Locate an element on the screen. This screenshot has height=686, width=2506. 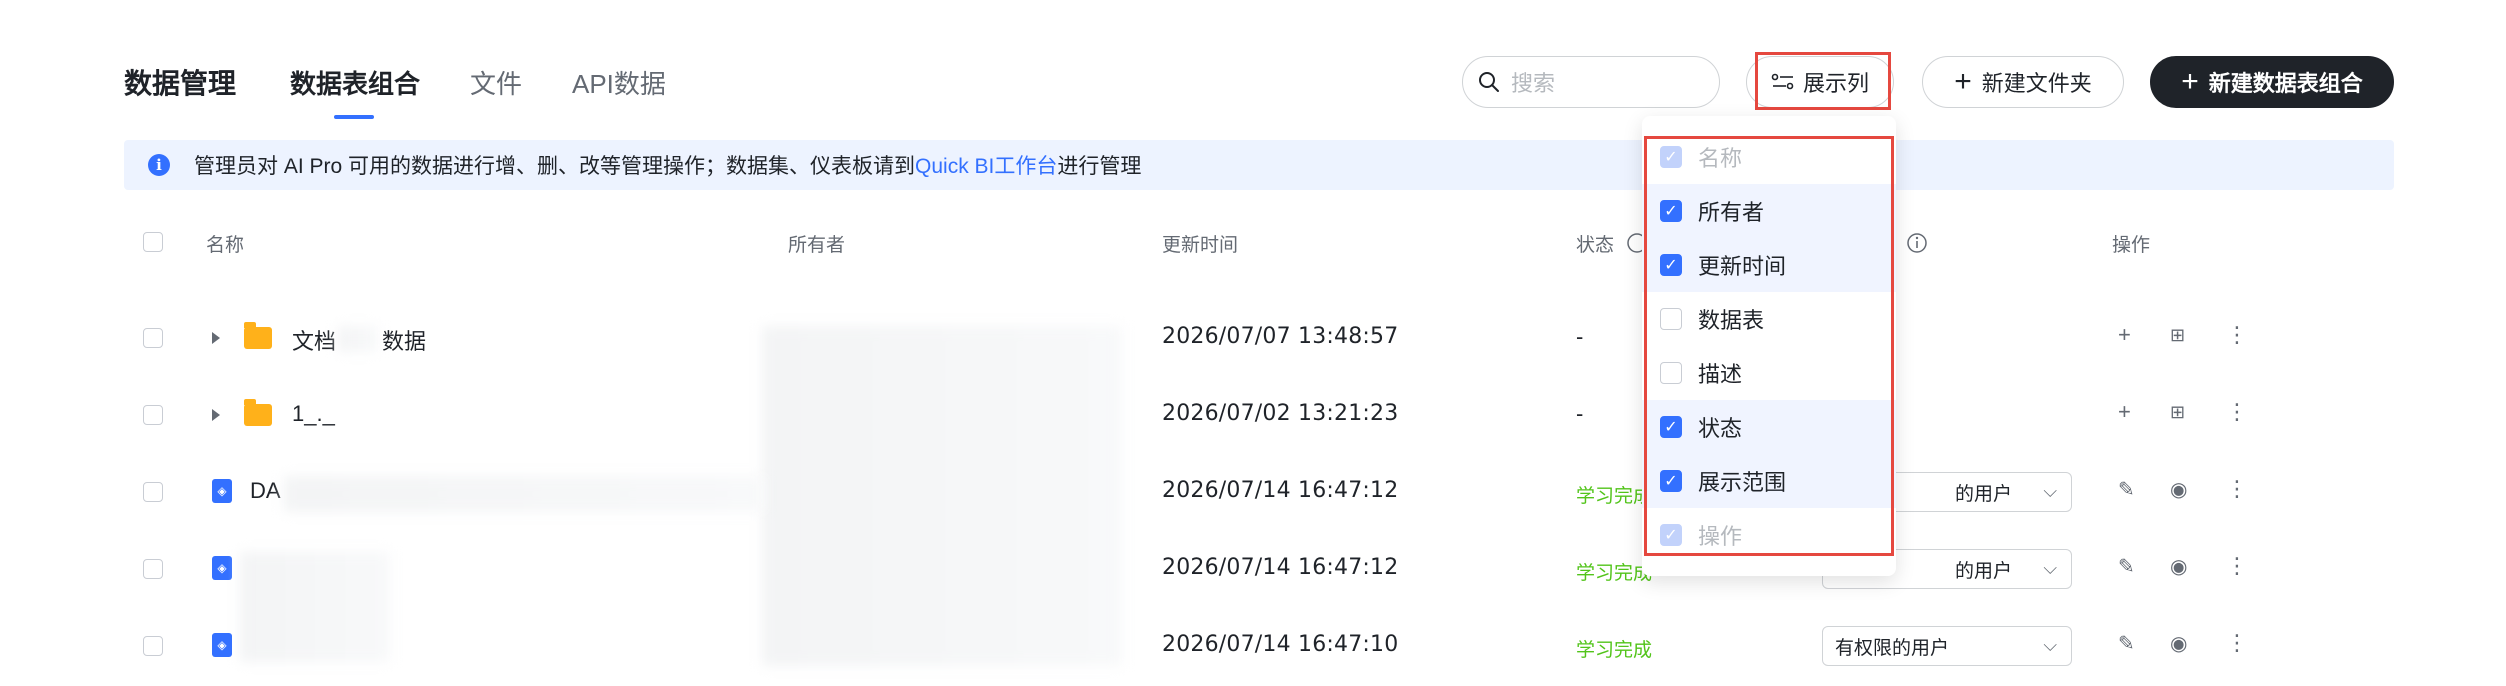
tab-files: 文件 is located at coordinates (496, 82).